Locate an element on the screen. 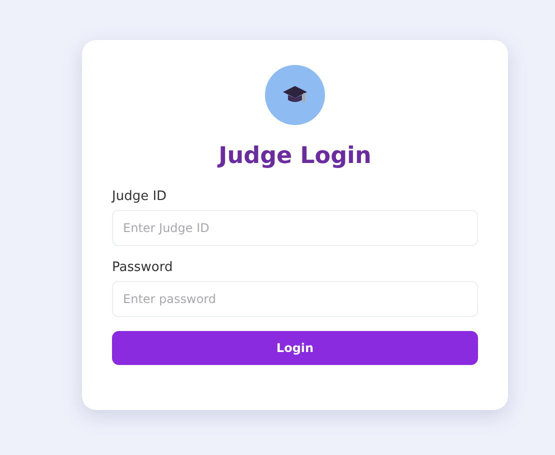  login-title: Judge Login is located at coordinates (295, 156).